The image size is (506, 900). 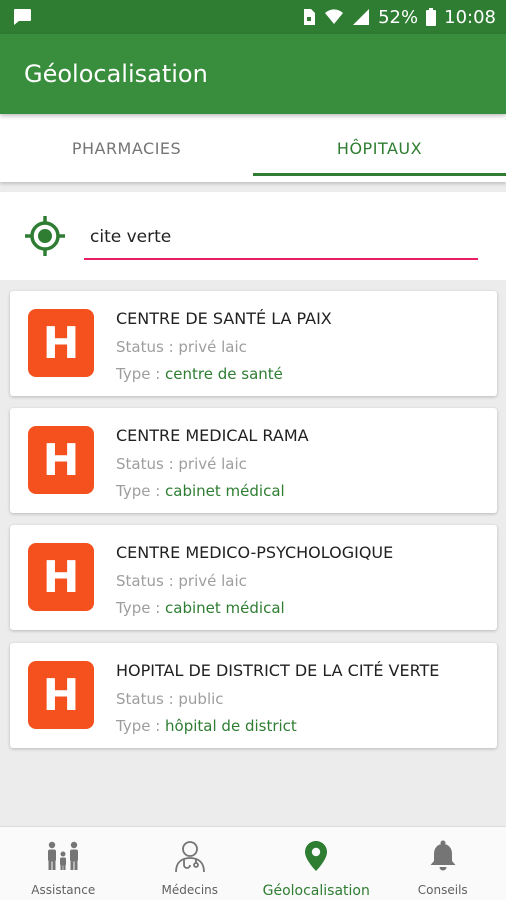 I want to click on app-bar: Géolocalisation, so click(x=253, y=74).